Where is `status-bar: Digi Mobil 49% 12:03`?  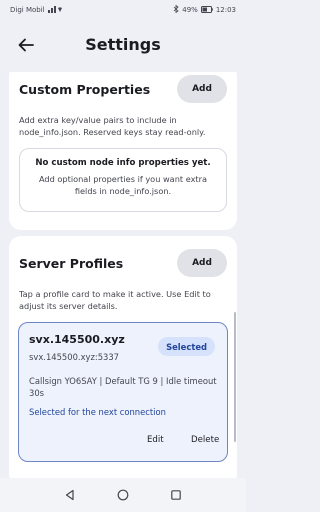
status-bar: Digi Mobil 49% 12:03 is located at coordinates (123, 10).